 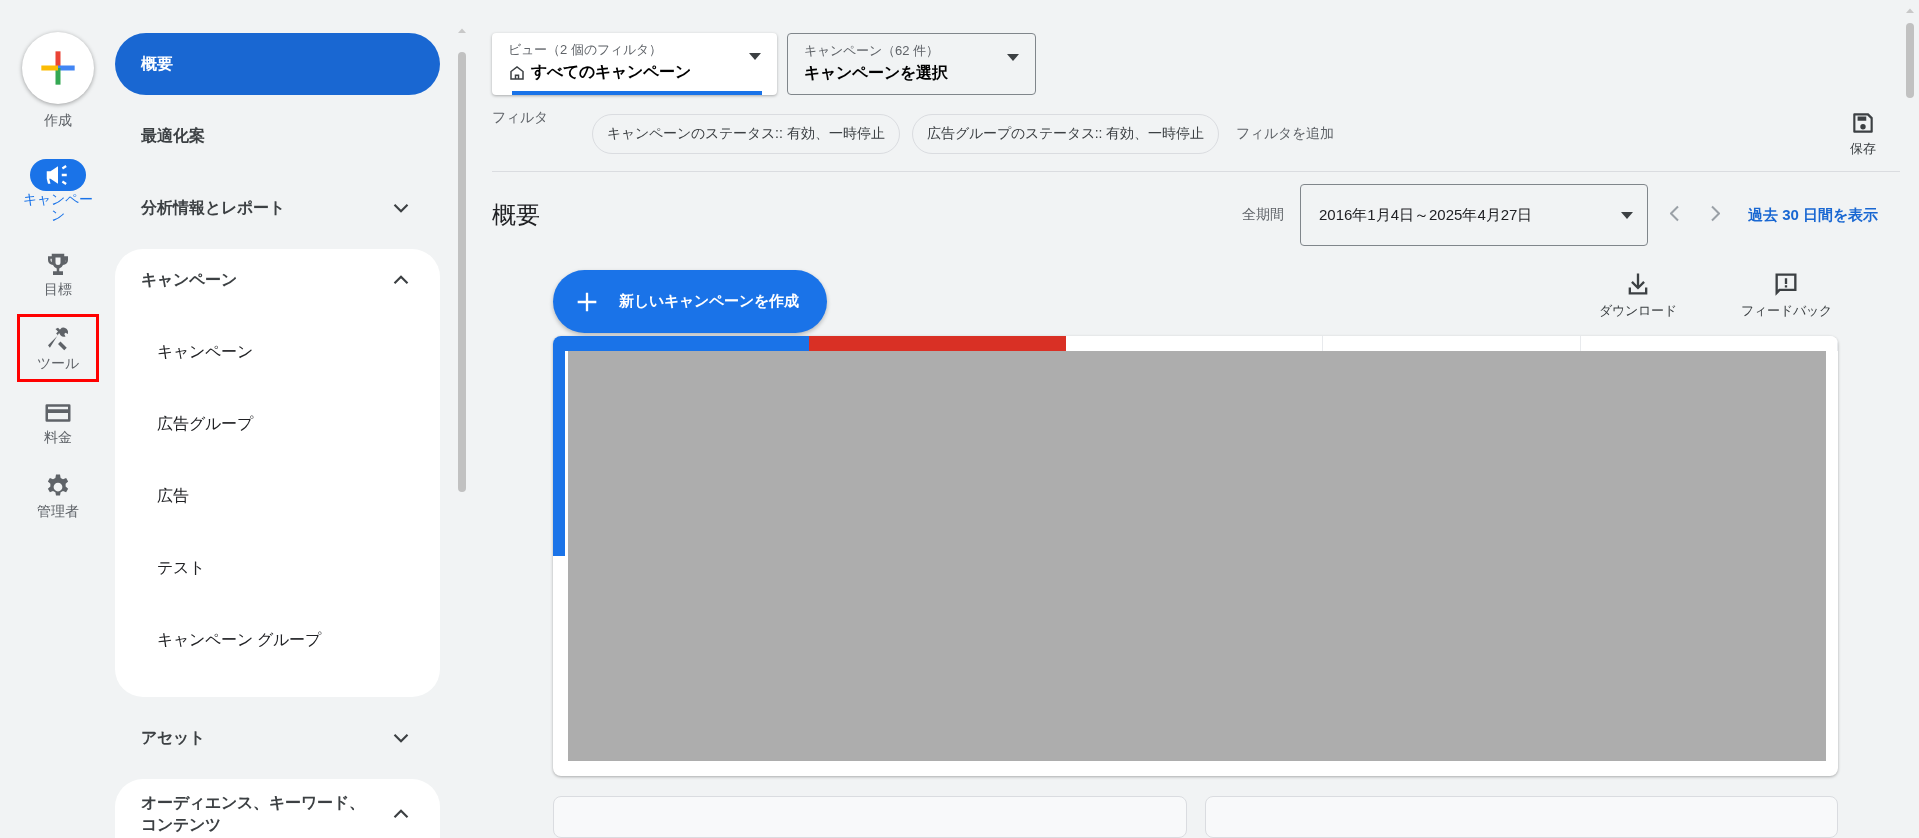 What do you see at coordinates (277, 424) in the screenshot?
I see `nav-subitem: 広告グループ` at bounding box center [277, 424].